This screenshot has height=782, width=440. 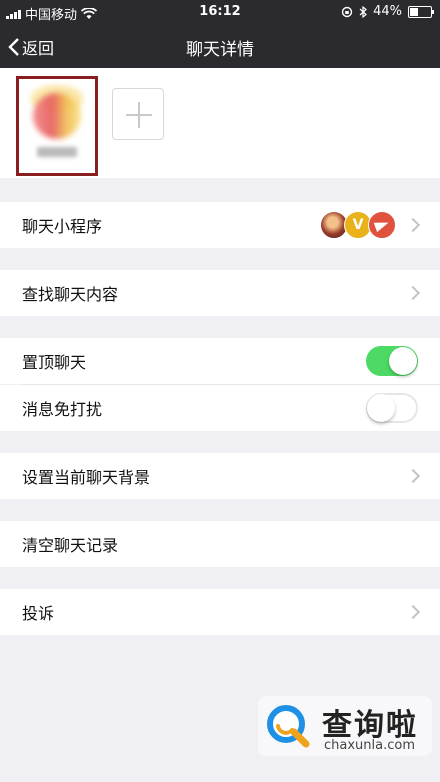 I want to click on status-bar: 中国移动 16:12 44%, so click(x=220, y=12).